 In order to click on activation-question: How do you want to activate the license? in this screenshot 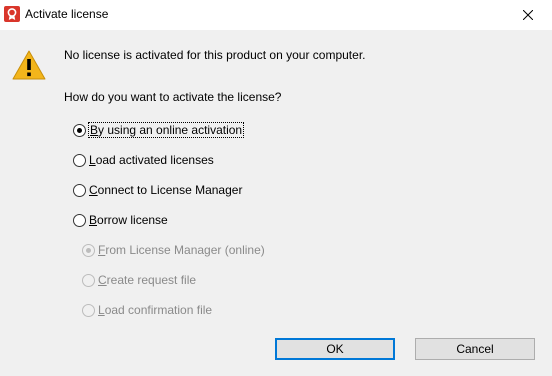, I will do `click(173, 97)`.